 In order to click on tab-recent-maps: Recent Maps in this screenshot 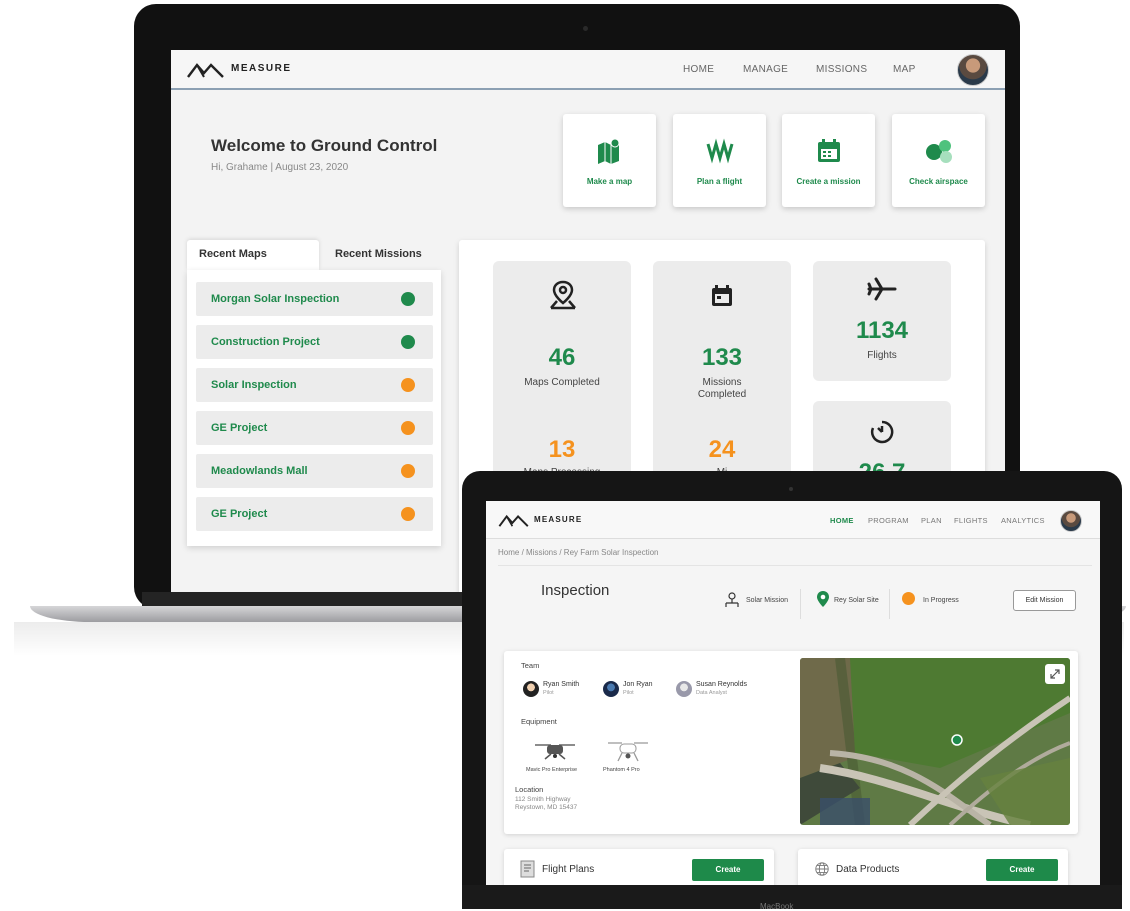, I will do `click(253, 255)`.